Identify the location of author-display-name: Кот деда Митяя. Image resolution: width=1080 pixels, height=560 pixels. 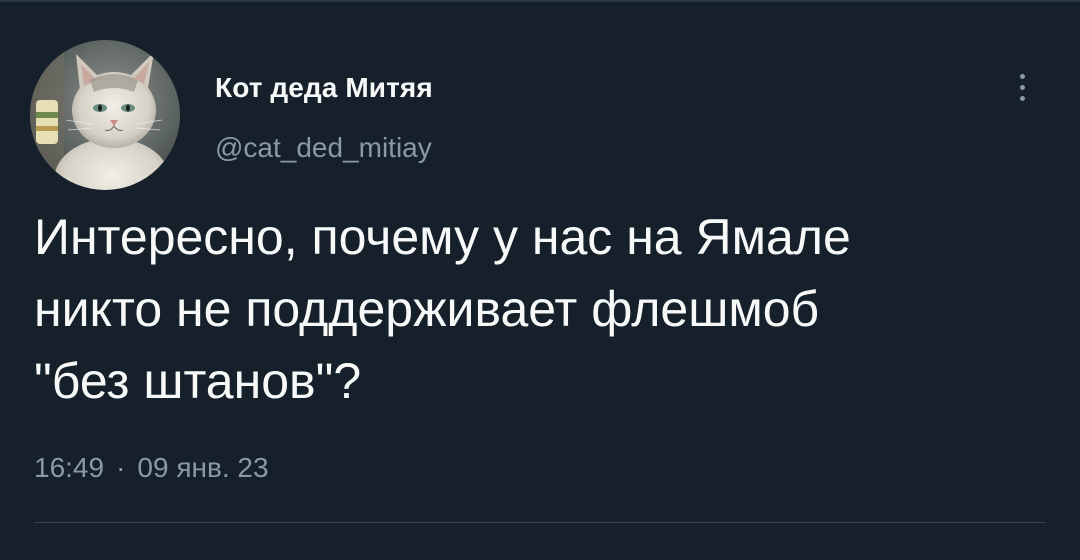
(324, 88).